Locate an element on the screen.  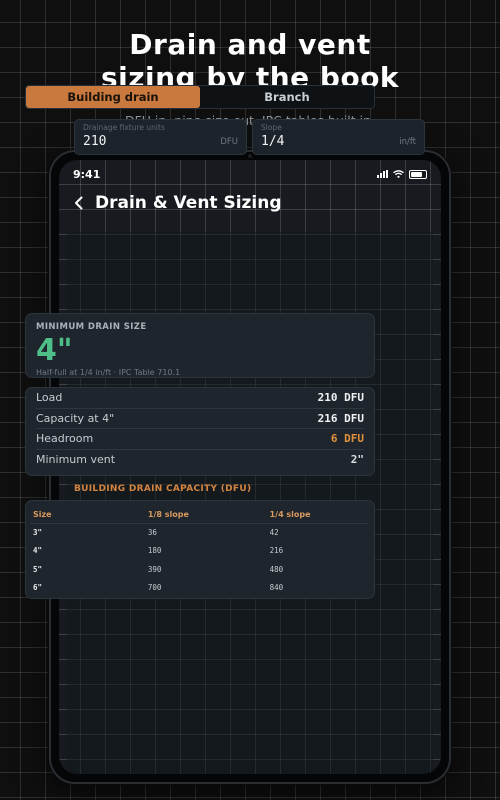
metric-value: 216 DFU is located at coordinates (340, 418).